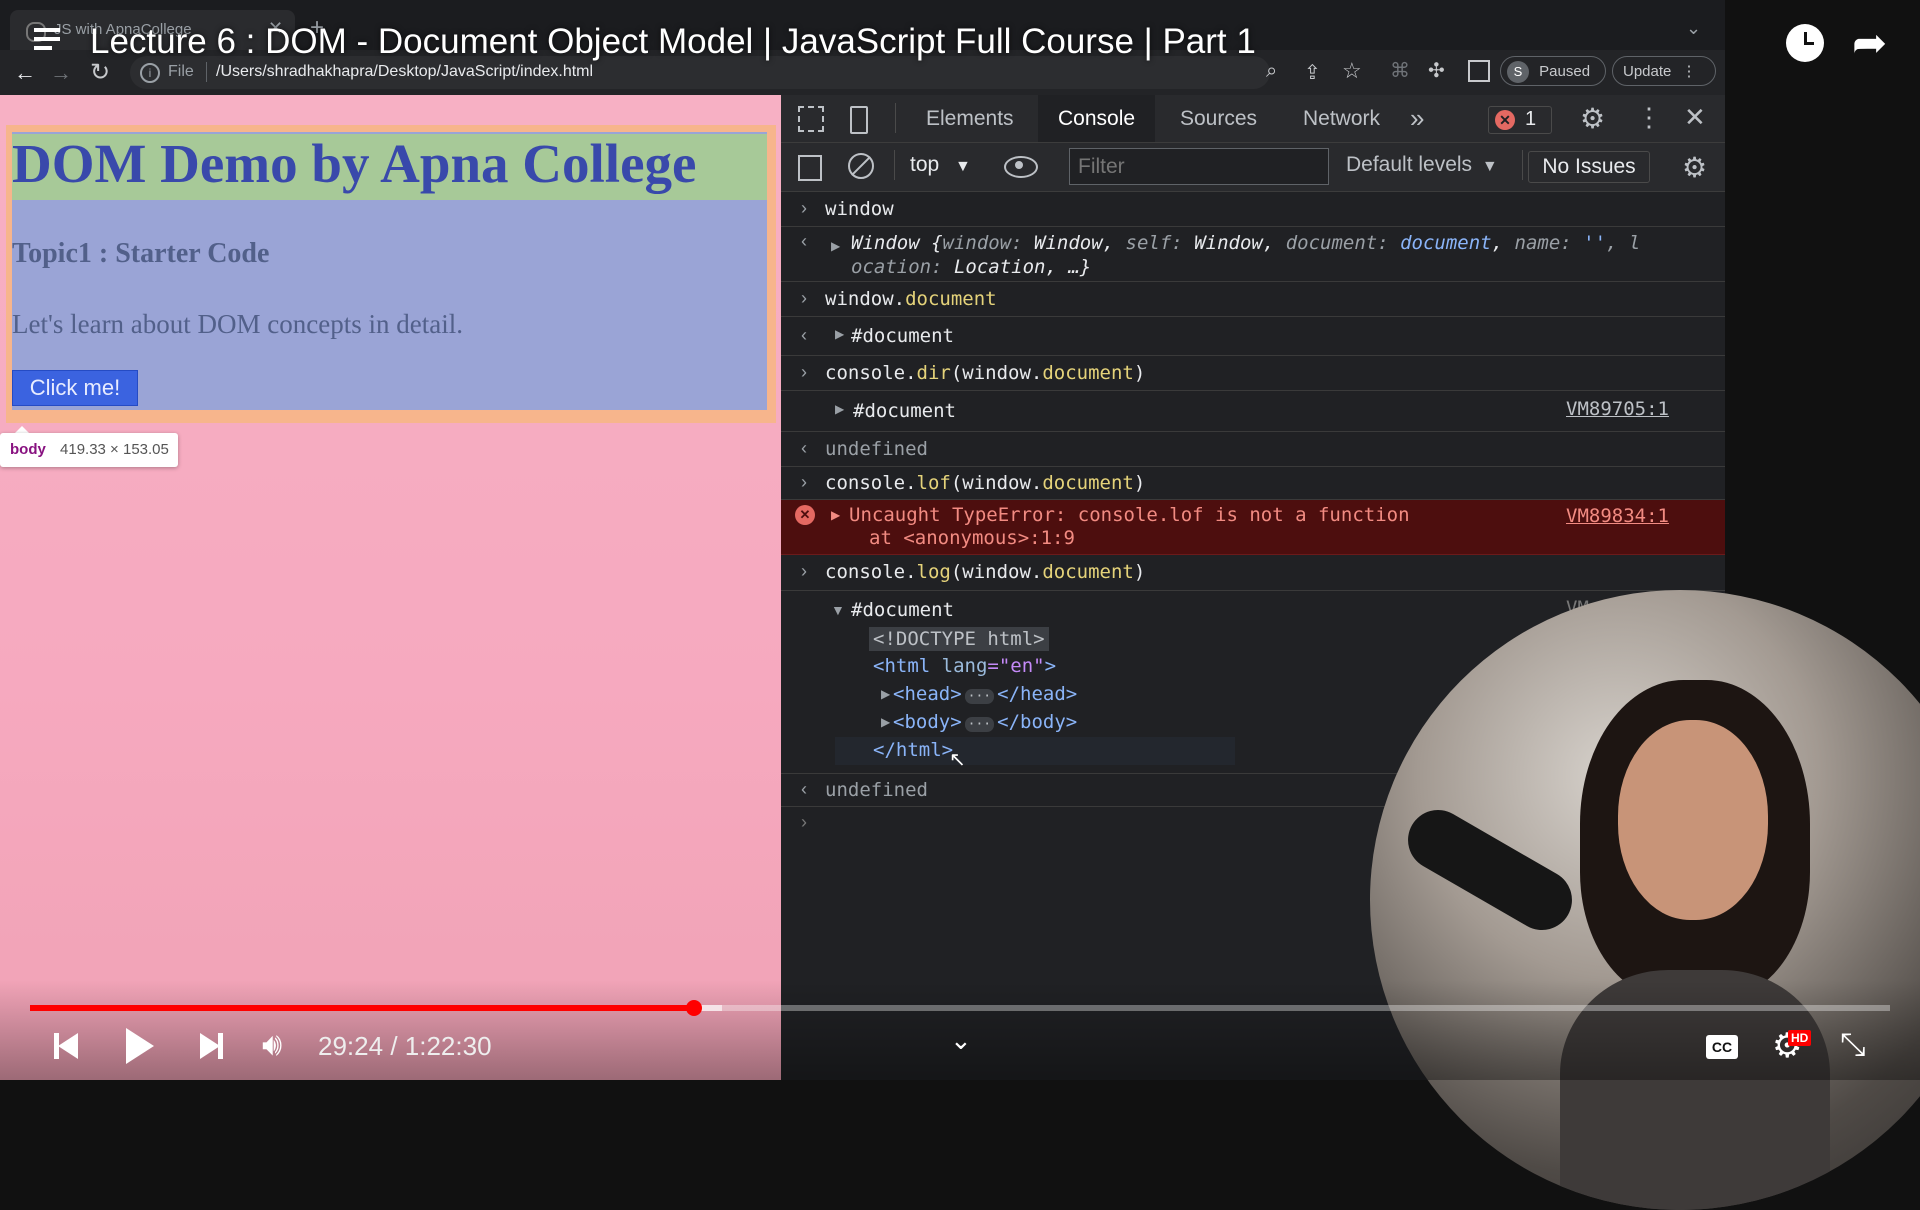  I want to click on issues-button: No Issues, so click(1589, 167).